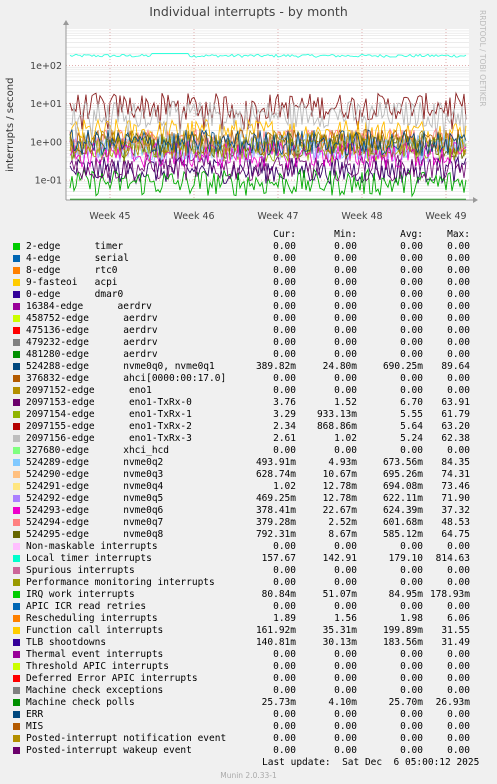 This screenshot has width=497, height=784. Describe the element at coordinates (455, 474) in the screenshot. I see `legend-max-value: 74.31` at that location.